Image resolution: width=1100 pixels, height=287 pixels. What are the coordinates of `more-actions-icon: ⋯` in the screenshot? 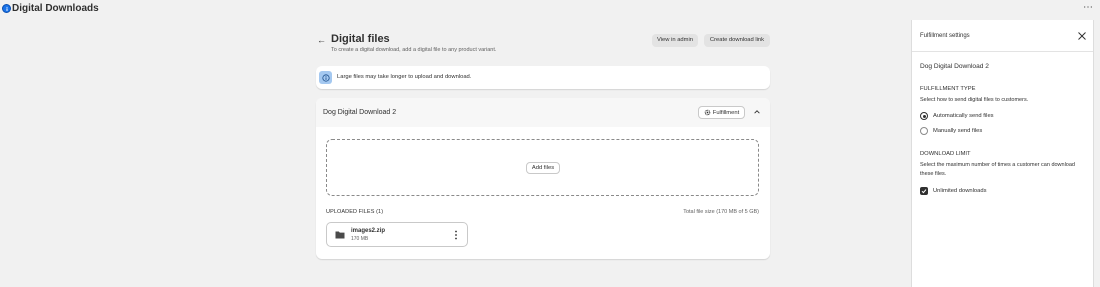 It's located at (1088, 8).